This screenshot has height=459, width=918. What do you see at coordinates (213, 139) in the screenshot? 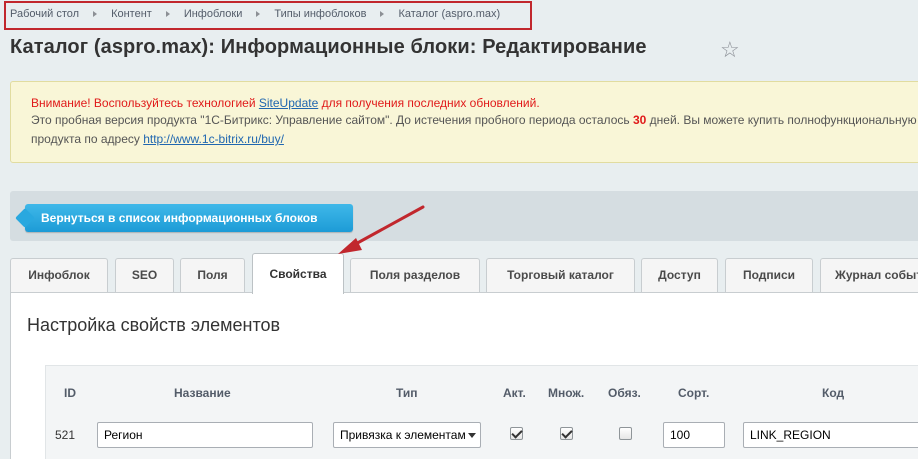
I see `buy-link: http://www.1c-bitrix.ru/buy/` at bounding box center [213, 139].